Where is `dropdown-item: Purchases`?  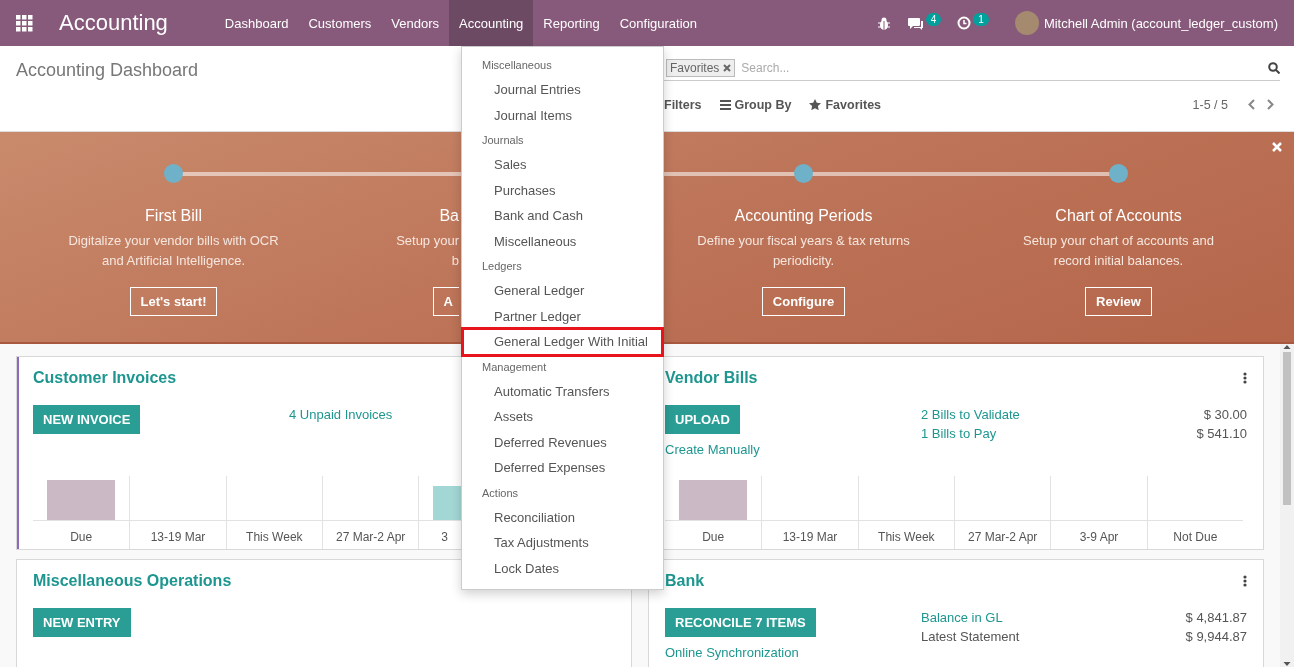 dropdown-item: Purchases is located at coordinates (562, 190).